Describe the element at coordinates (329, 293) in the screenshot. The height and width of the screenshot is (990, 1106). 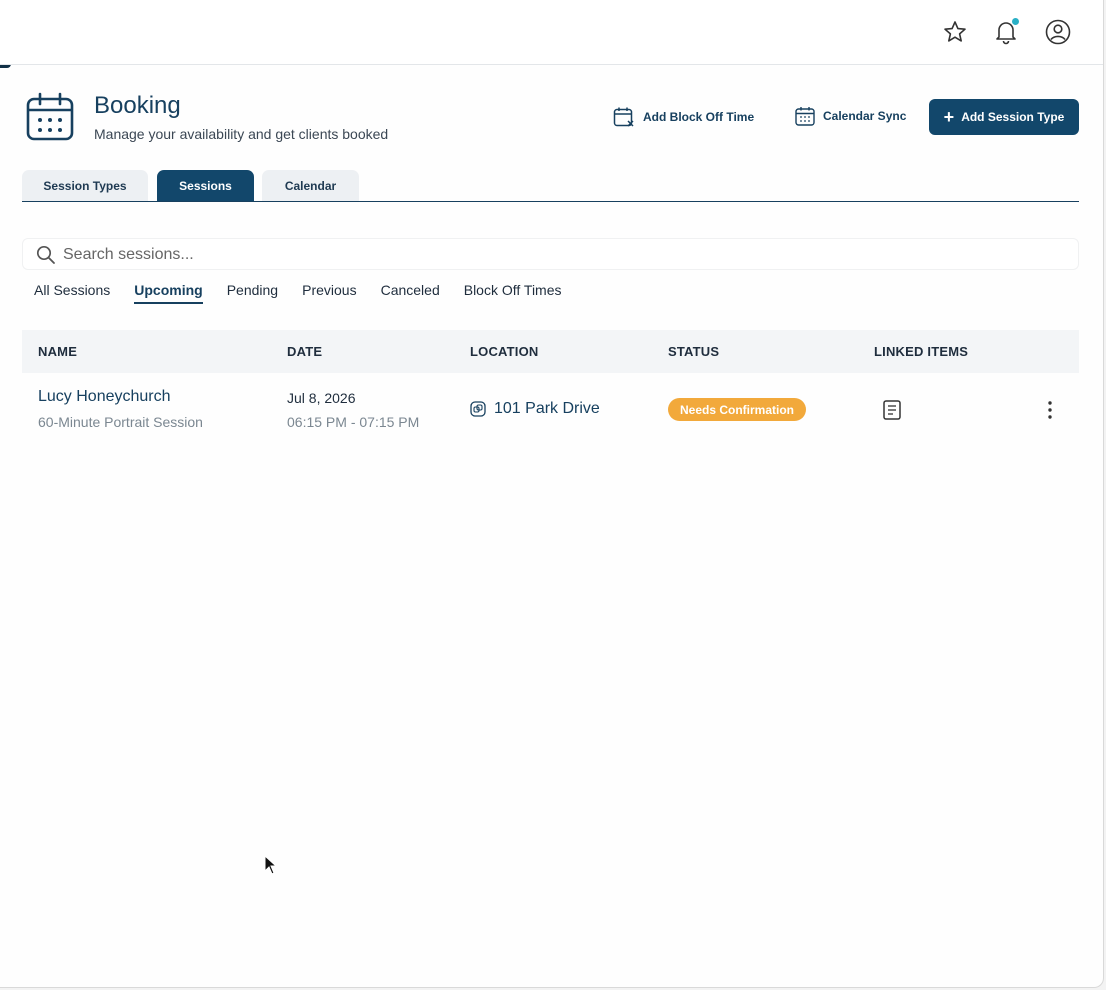
I see `filter-previous: Previous` at that location.